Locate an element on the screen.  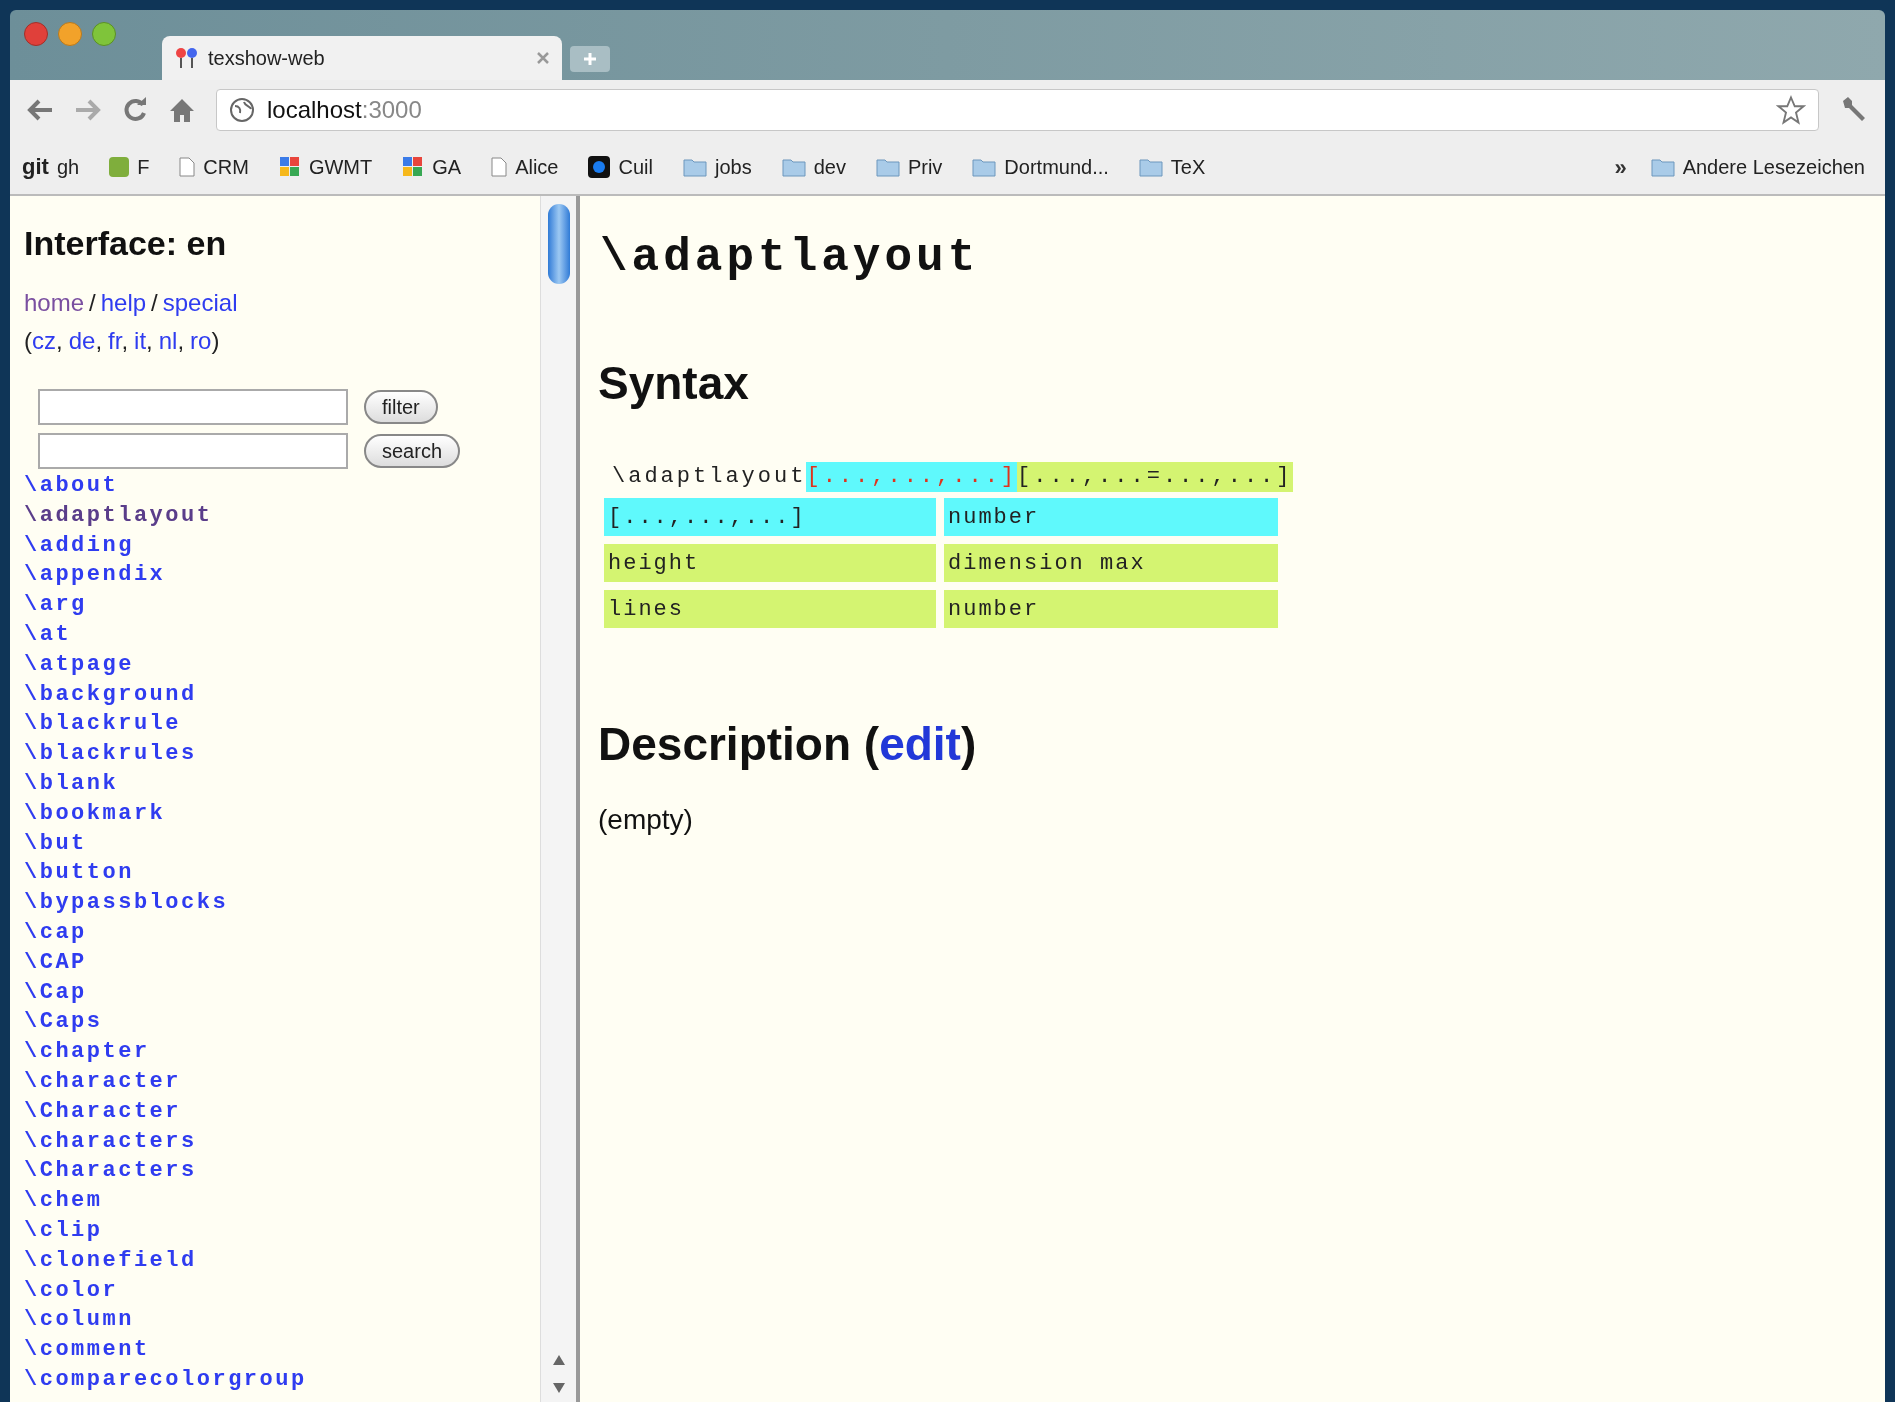
bookmark: git gh is located at coordinates (51, 167).